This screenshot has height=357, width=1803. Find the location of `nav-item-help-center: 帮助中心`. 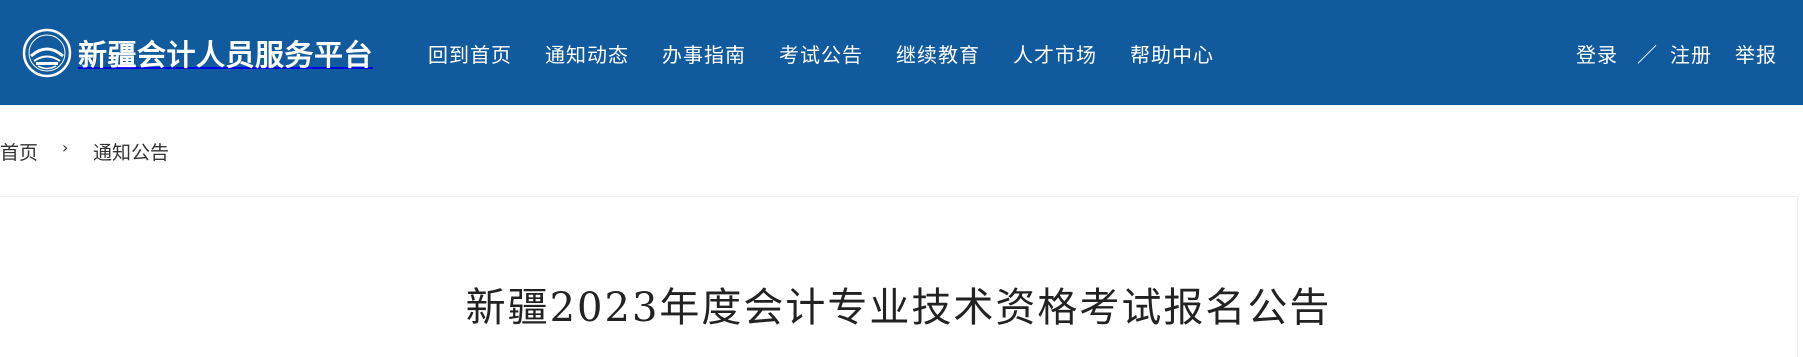

nav-item-help-center: 帮助中心 is located at coordinates (1172, 53).